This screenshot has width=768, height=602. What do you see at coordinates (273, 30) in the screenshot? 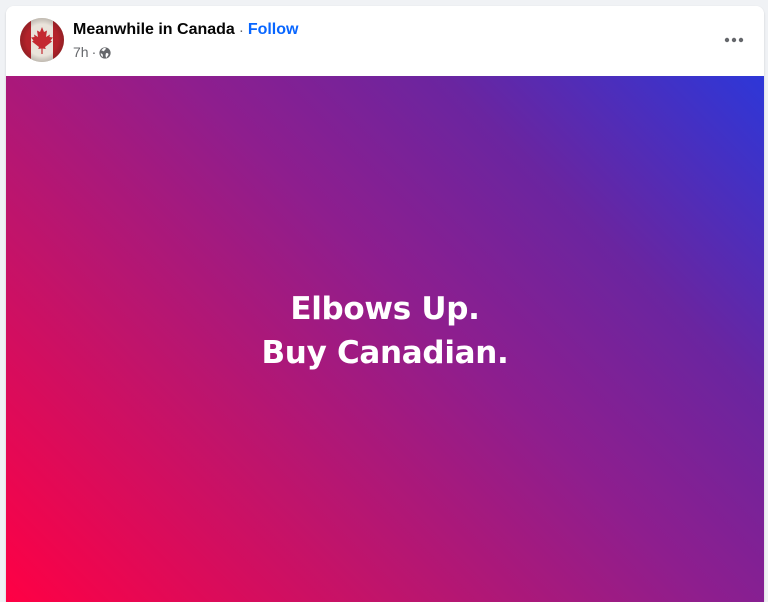
I see `follow-button: Follow` at bounding box center [273, 30].